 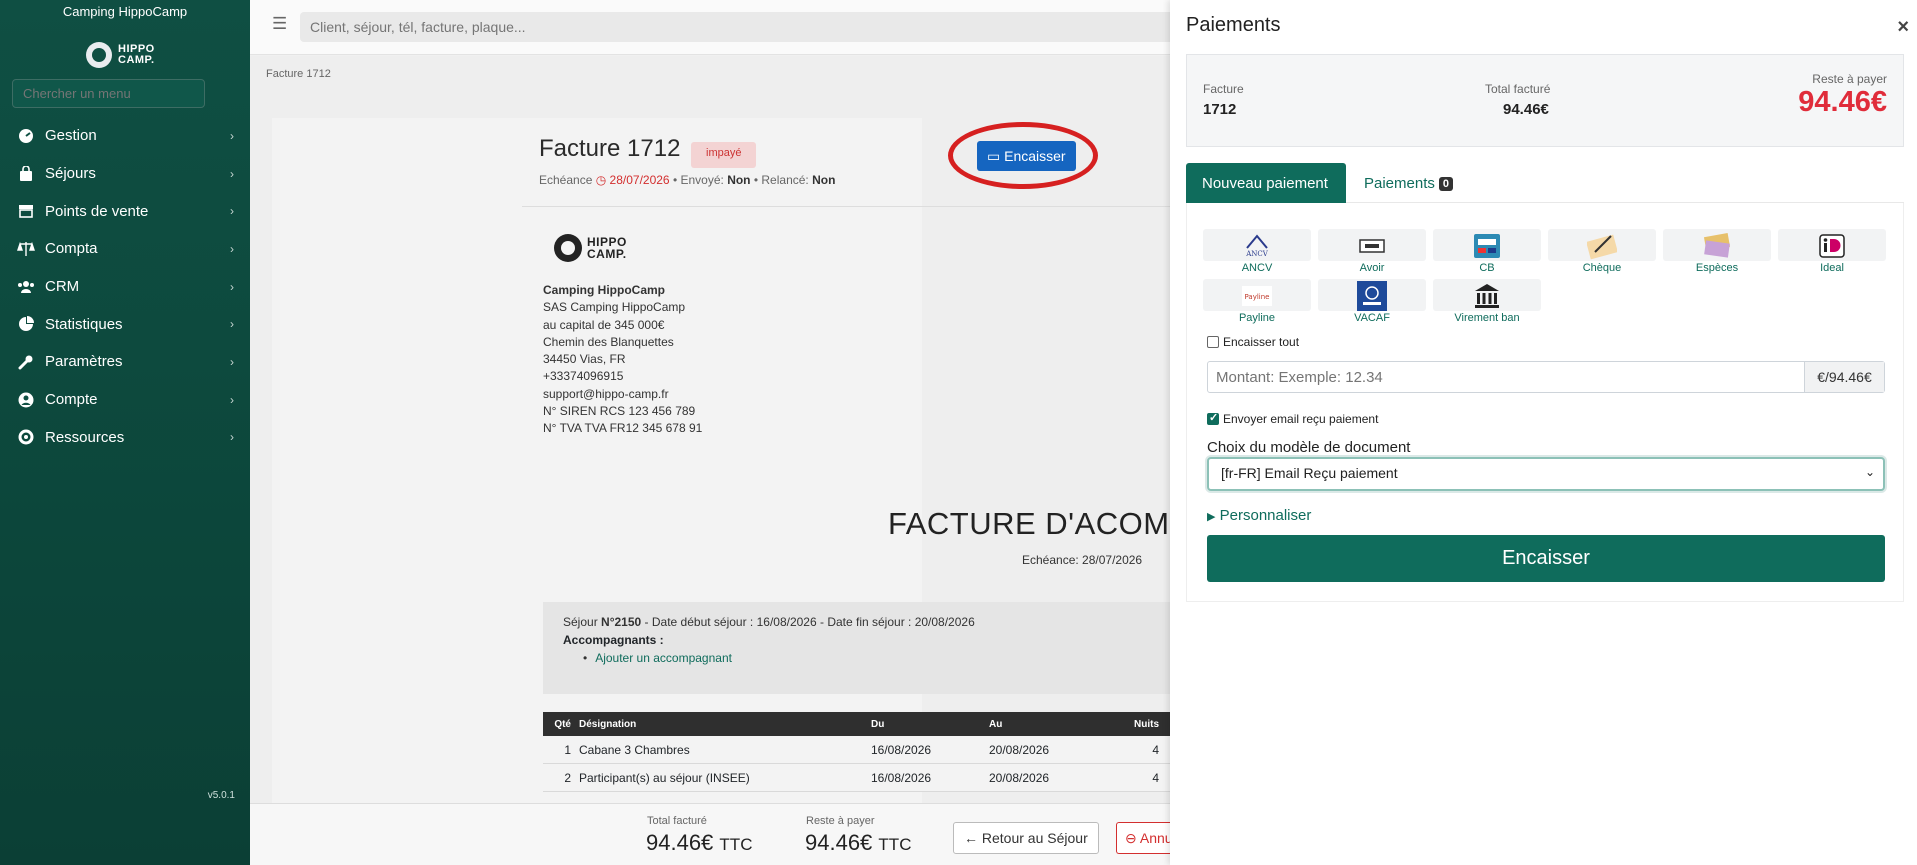 I want to click on sidebar-item-label: Compte, so click(x=71, y=400).